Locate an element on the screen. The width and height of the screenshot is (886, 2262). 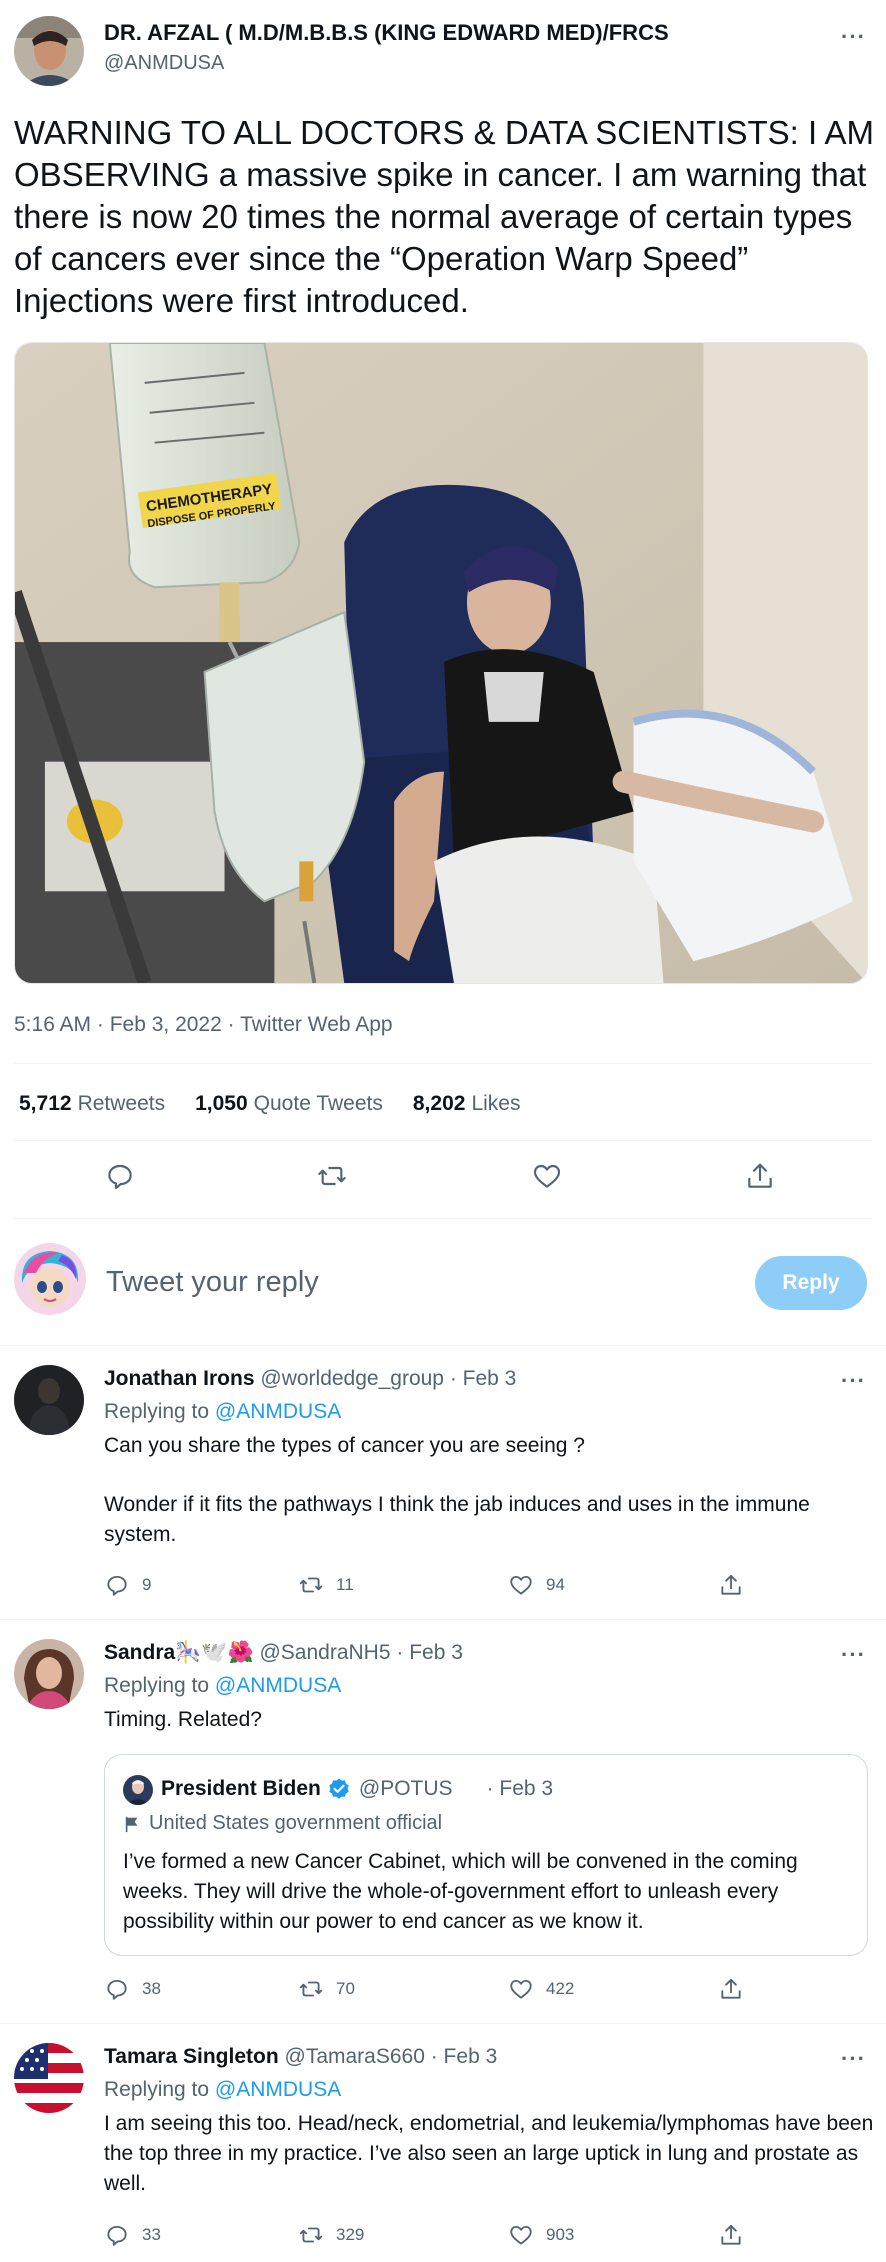
reply-count-button: 38 is located at coordinates (132, 1989).